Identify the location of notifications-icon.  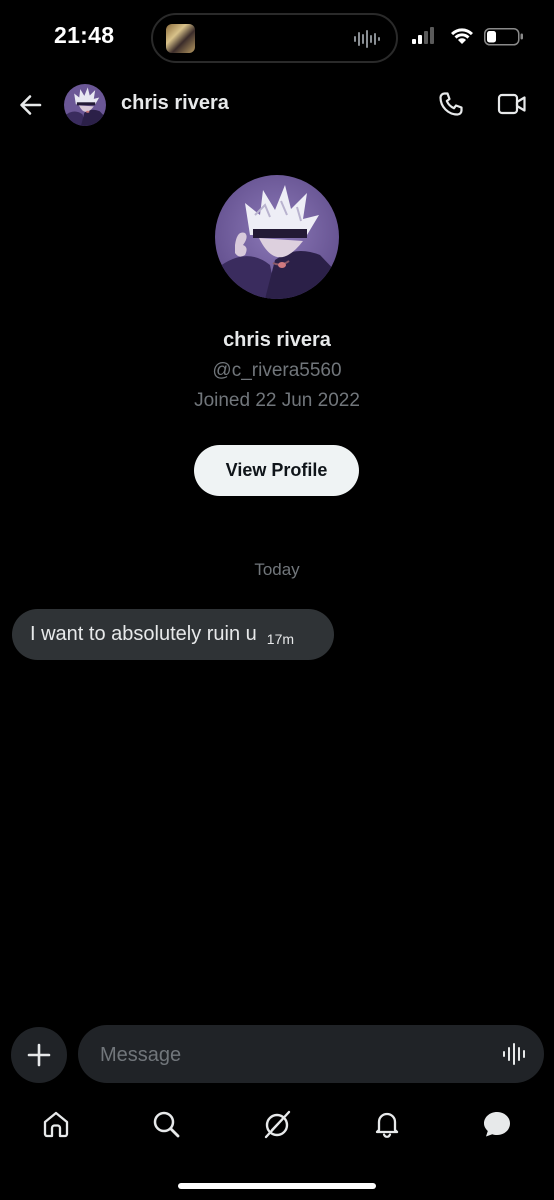
(387, 1124).